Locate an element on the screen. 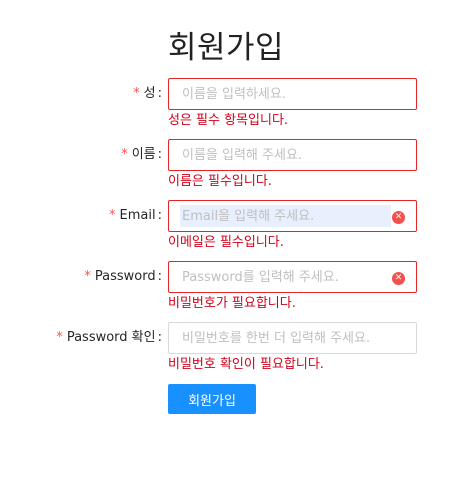 This screenshot has height=497, width=468. field-label: * 이름: is located at coordinates (141, 155).